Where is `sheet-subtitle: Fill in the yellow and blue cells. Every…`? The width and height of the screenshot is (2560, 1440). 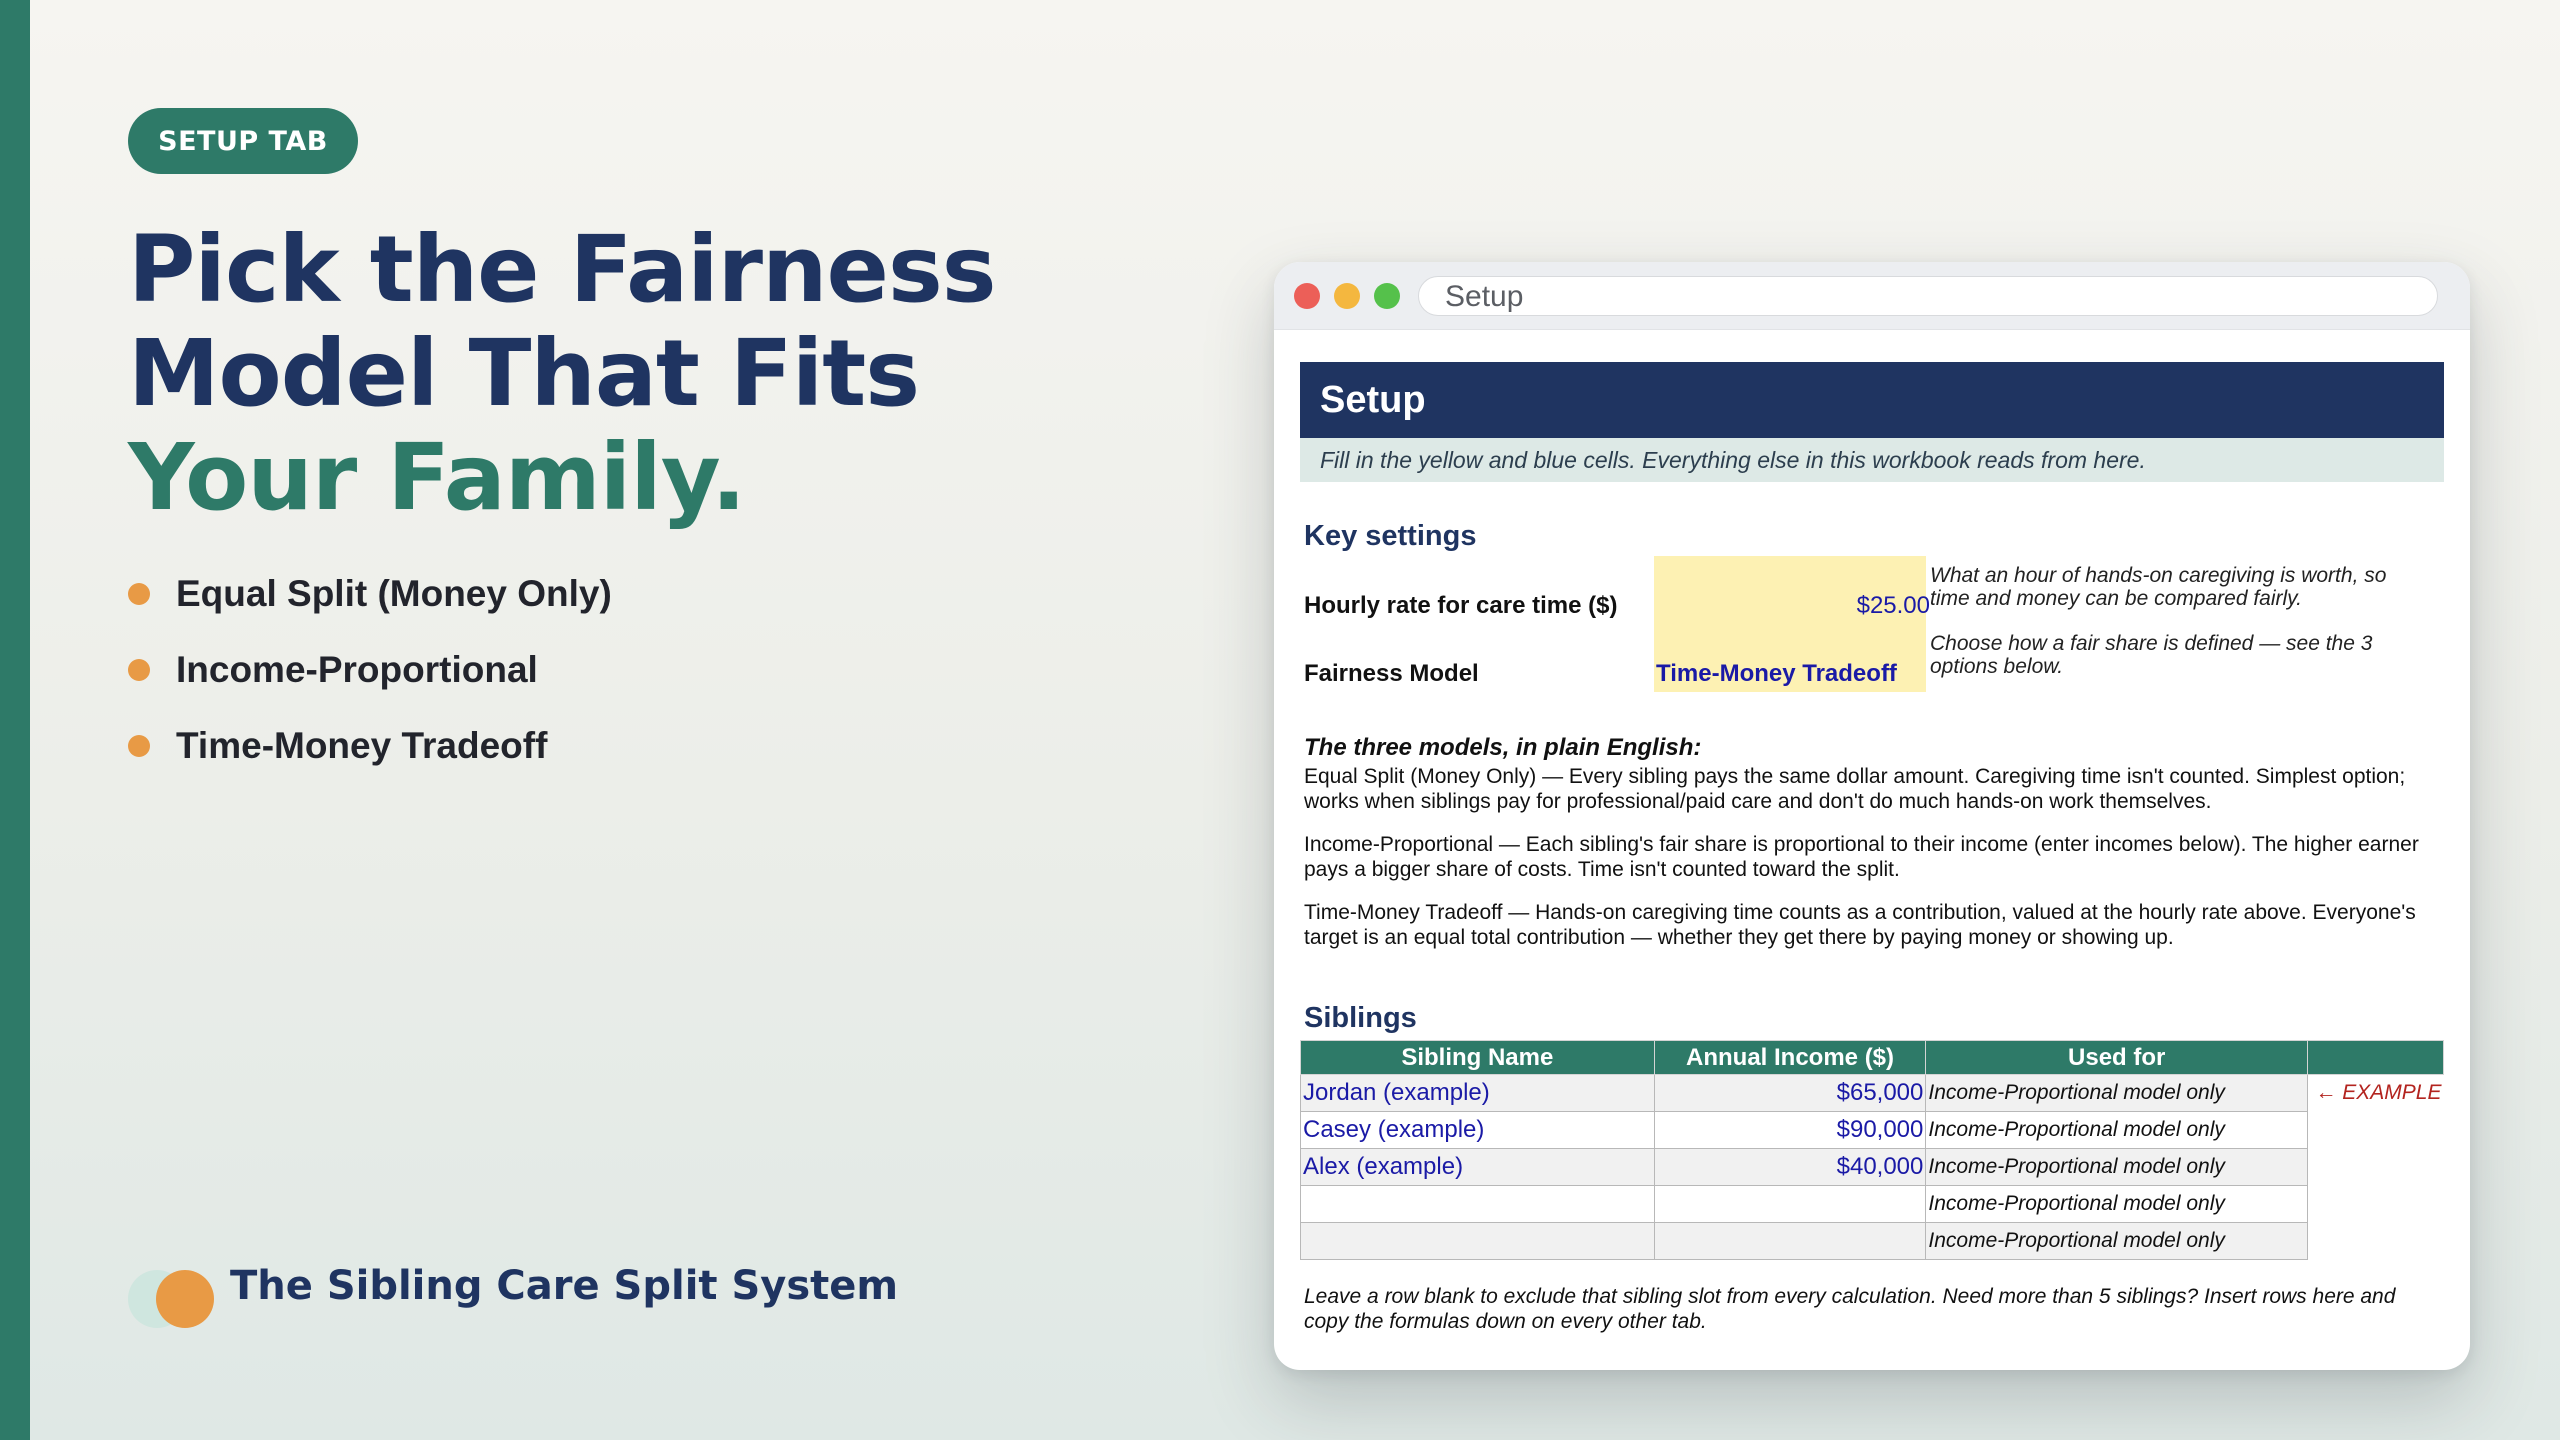 sheet-subtitle: Fill in the yellow and blue cells. Every… is located at coordinates (1872, 460).